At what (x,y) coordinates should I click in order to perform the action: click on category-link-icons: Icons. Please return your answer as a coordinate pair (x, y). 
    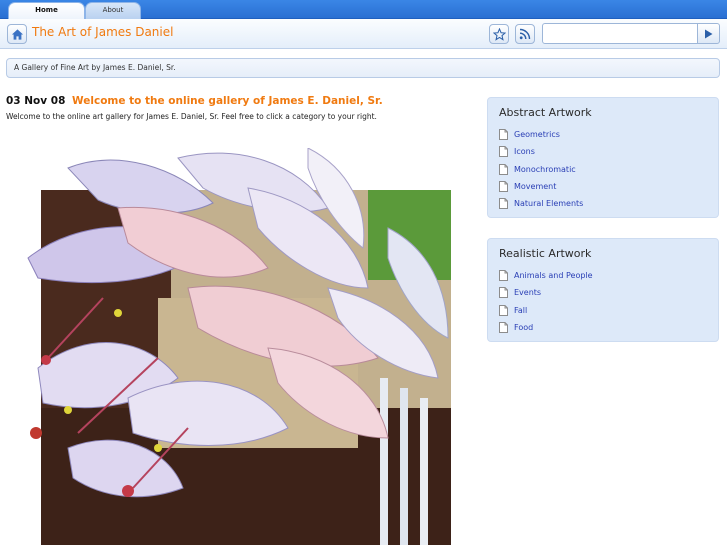
    Looking at the image, I should click on (541, 151).